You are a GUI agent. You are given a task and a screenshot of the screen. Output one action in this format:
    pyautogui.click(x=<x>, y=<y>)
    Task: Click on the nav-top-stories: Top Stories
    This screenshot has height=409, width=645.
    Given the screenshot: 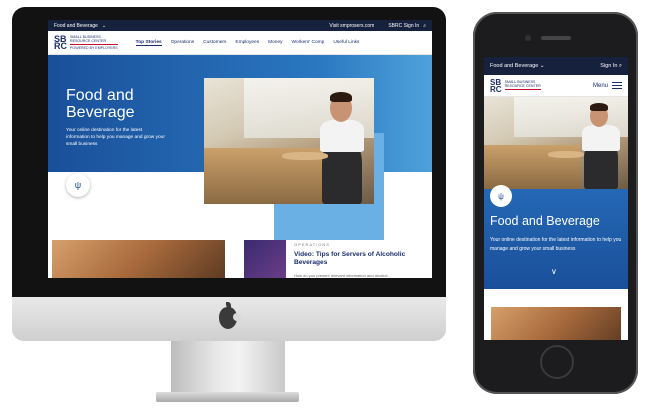 What is the action you would take?
    pyautogui.click(x=148, y=43)
    